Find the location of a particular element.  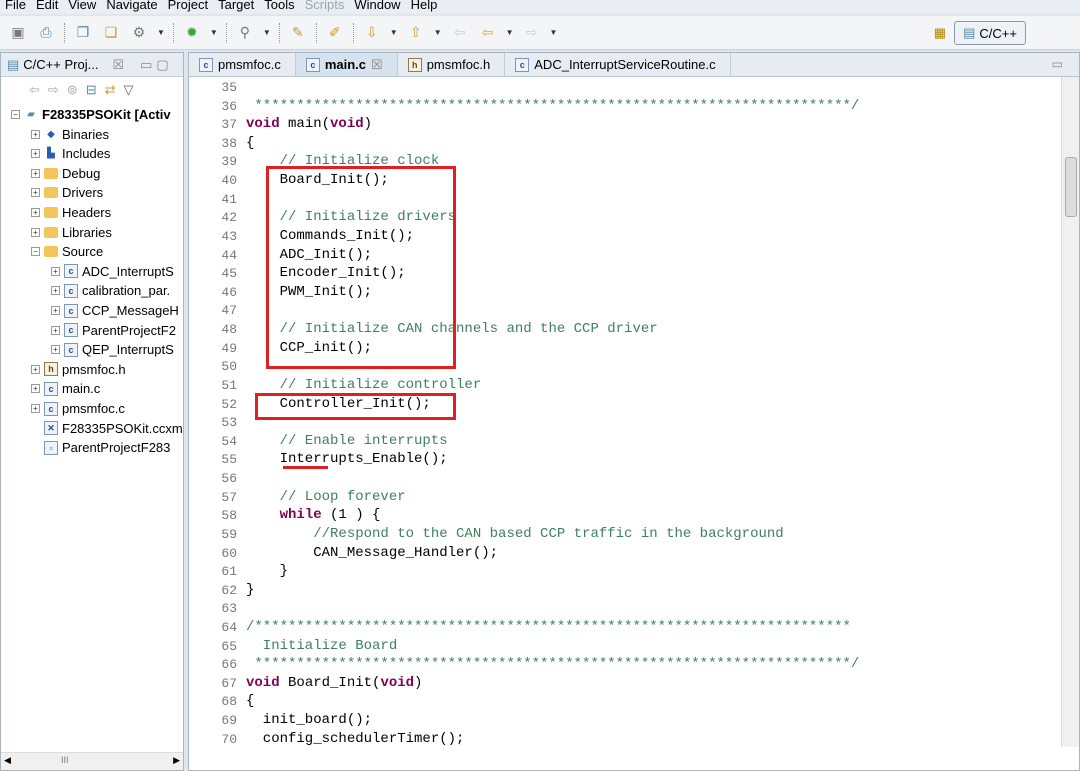

line-number: 50 is located at coordinates (229, 367).